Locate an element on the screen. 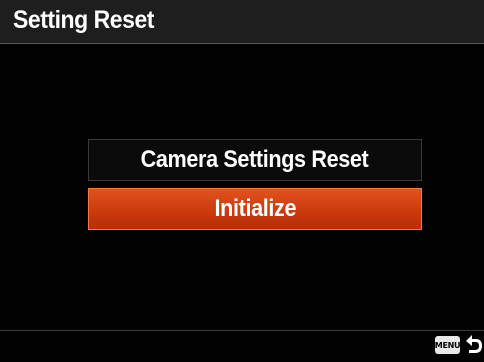  initialize-button: Initialize is located at coordinates (255, 209).